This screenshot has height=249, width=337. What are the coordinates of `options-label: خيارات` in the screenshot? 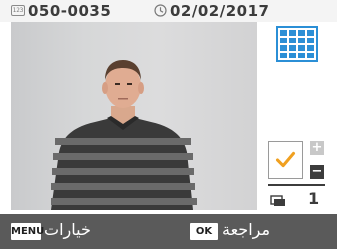 It's located at (67, 229).